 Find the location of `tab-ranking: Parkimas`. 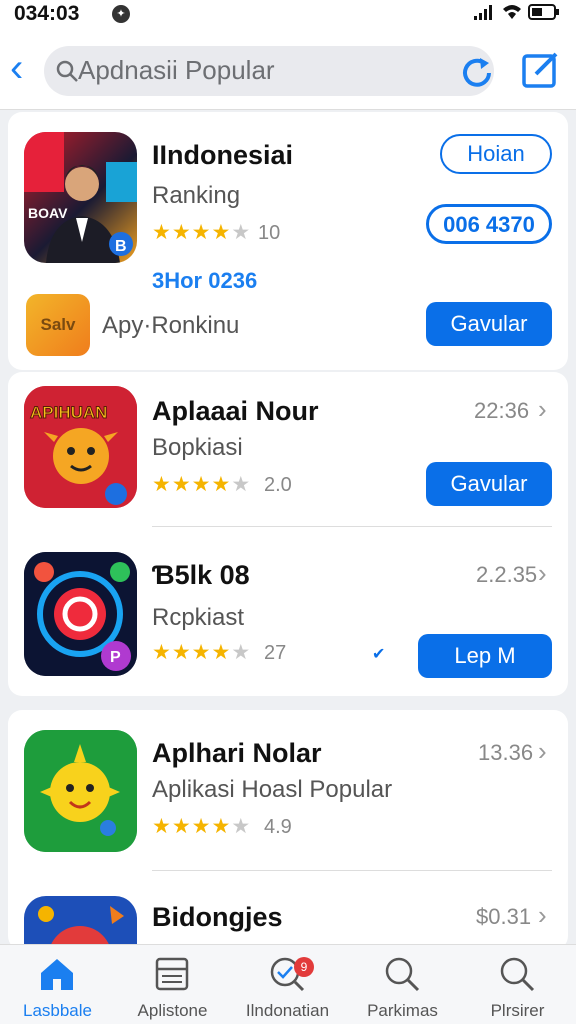

tab-ranking: Parkimas is located at coordinates (402, 984).